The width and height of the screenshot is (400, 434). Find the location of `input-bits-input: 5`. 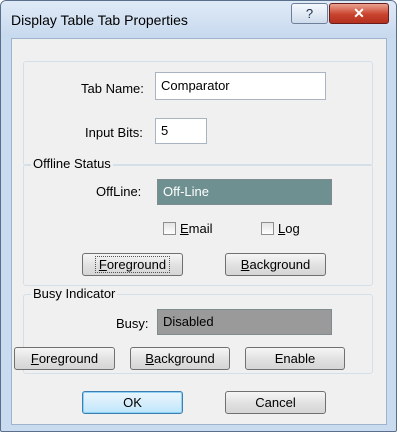

input-bits-input: 5 is located at coordinates (181, 131).